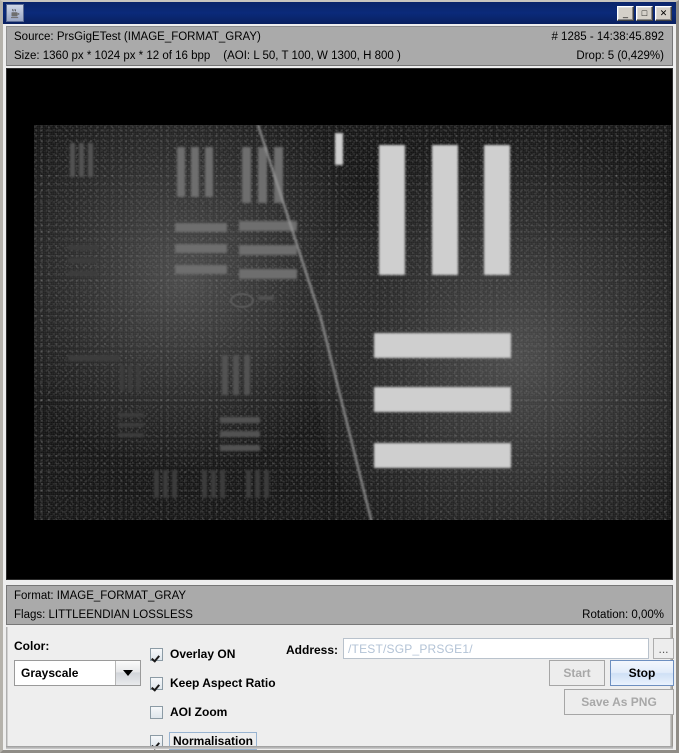 This screenshot has width=679, height=753. I want to click on save-as-png-button: Save As PNG, so click(619, 702).